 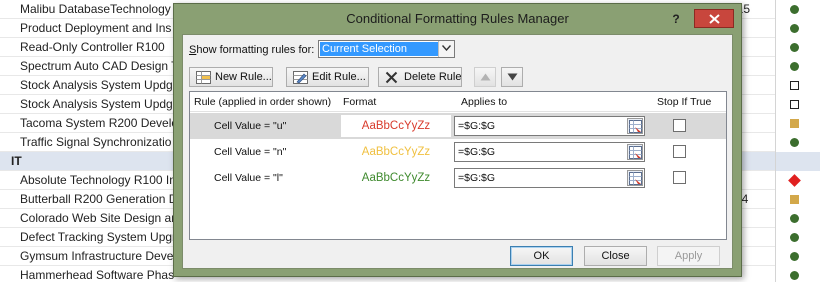 I want to click on apply-button: Apply, so click(x=688, y=256).